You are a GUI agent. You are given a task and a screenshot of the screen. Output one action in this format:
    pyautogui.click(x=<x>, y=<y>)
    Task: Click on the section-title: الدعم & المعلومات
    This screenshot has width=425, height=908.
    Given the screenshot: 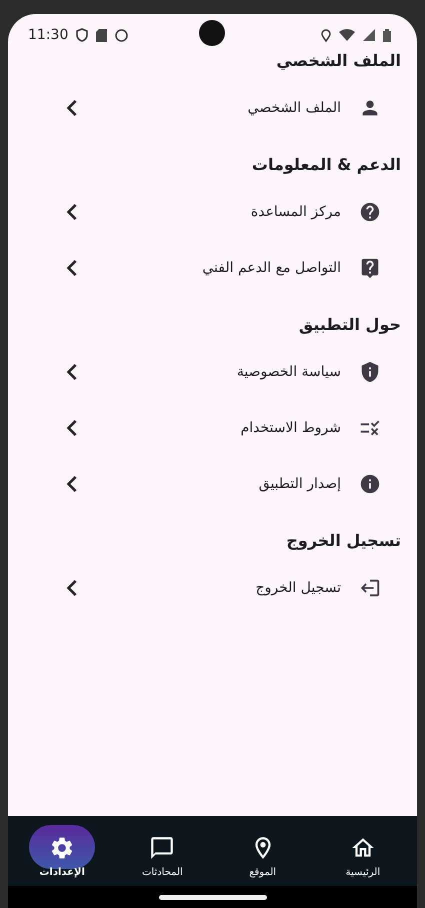 What is the action you would take?
    pyautogui.click(x=325, y=165)
    